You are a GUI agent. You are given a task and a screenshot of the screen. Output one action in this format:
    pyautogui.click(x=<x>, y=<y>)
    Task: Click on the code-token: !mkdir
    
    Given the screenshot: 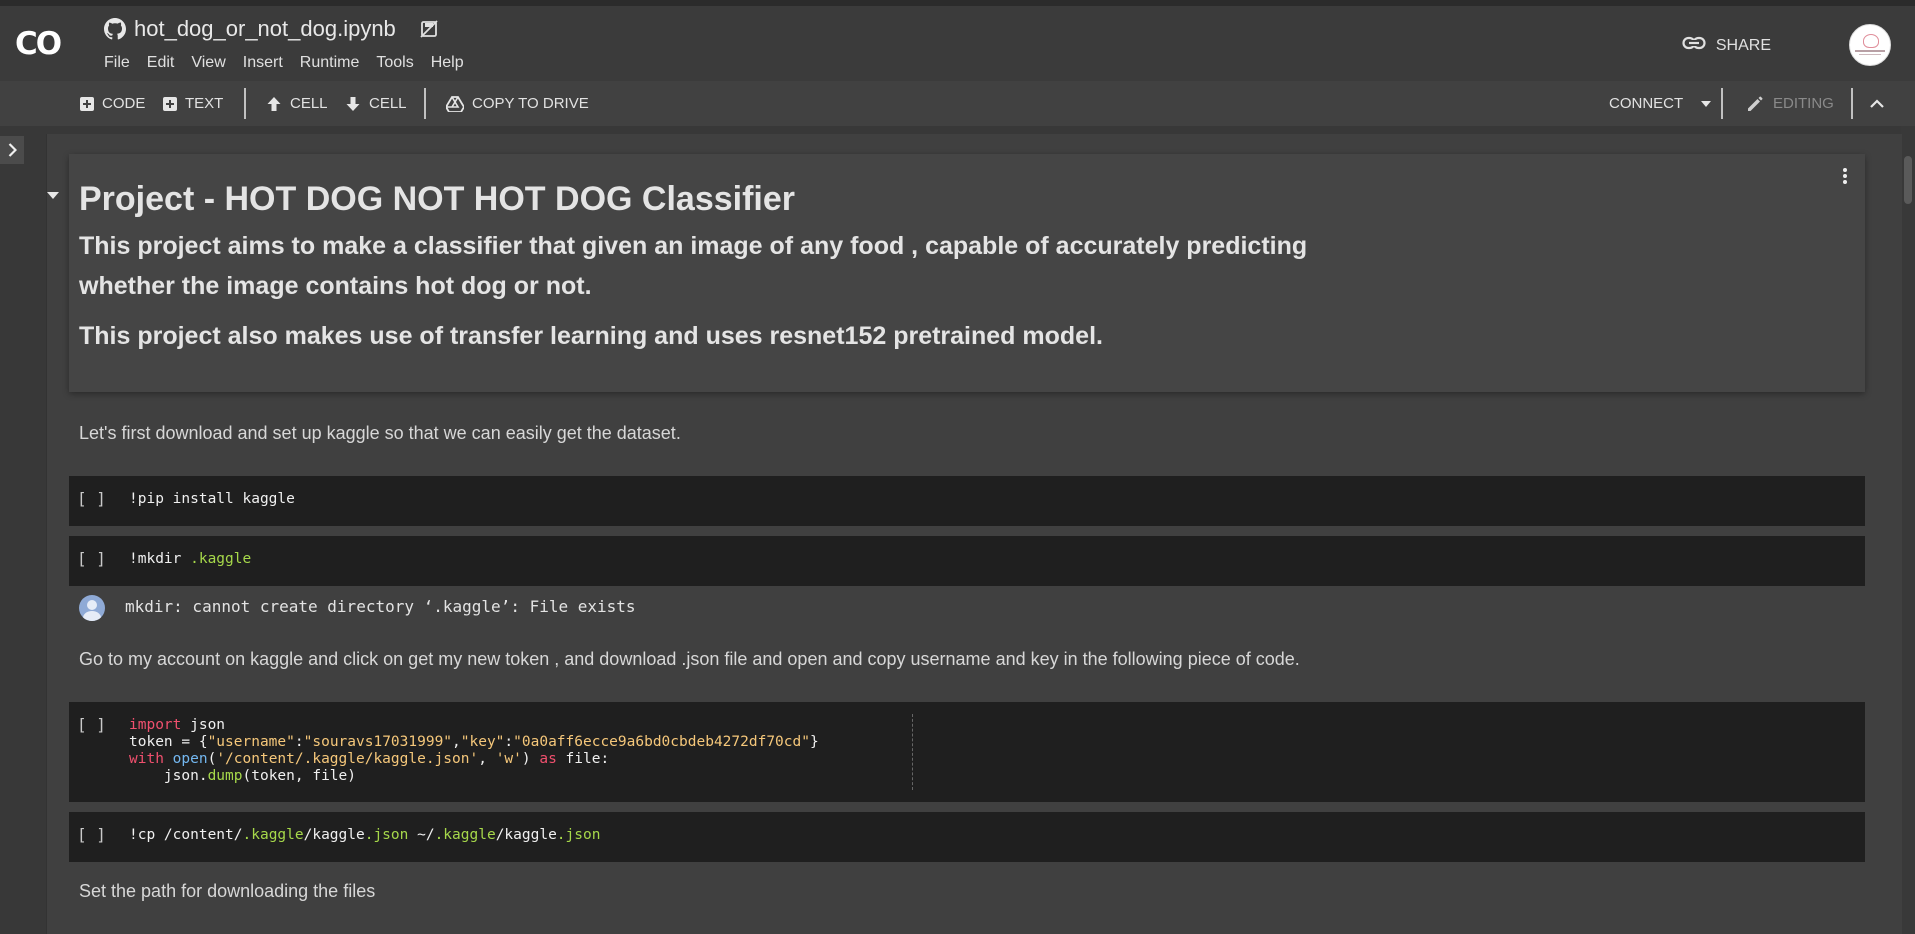 What is the action you would take?
    pyautogui.click(x=160, y=559)
    